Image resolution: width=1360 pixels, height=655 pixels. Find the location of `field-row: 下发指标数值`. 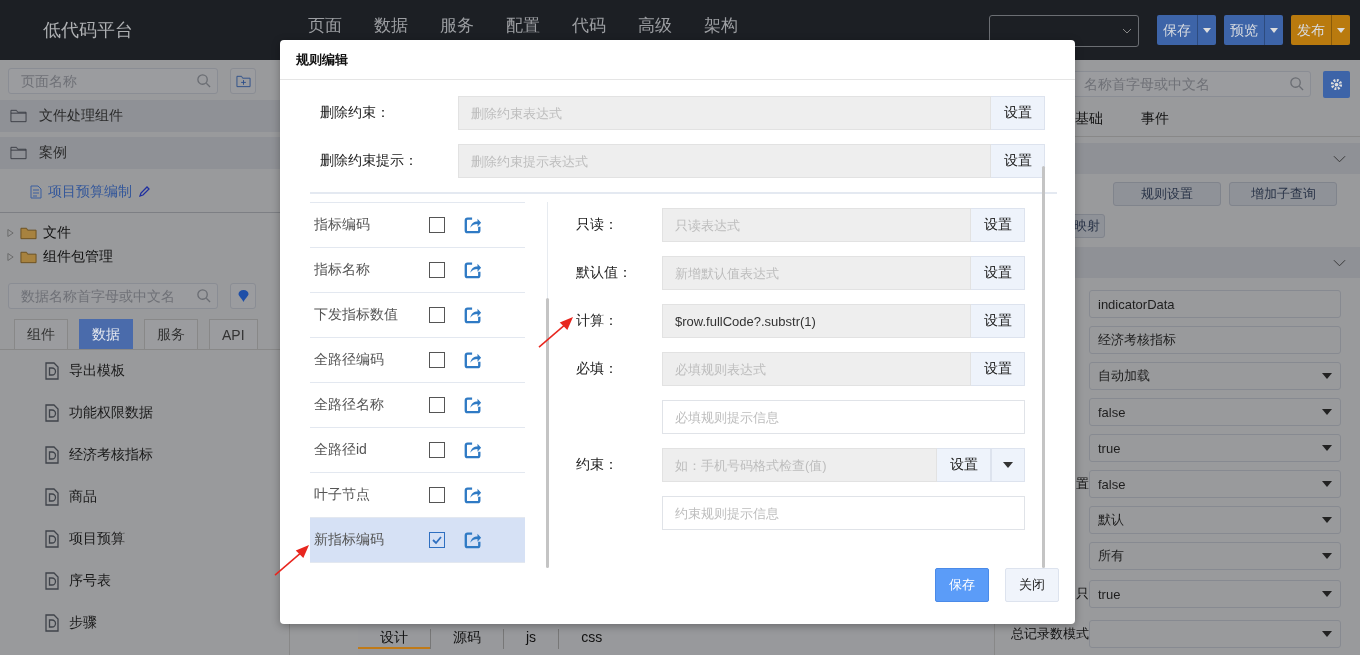

field-row: 下发指标数值 is located at coordinates (417, 315).